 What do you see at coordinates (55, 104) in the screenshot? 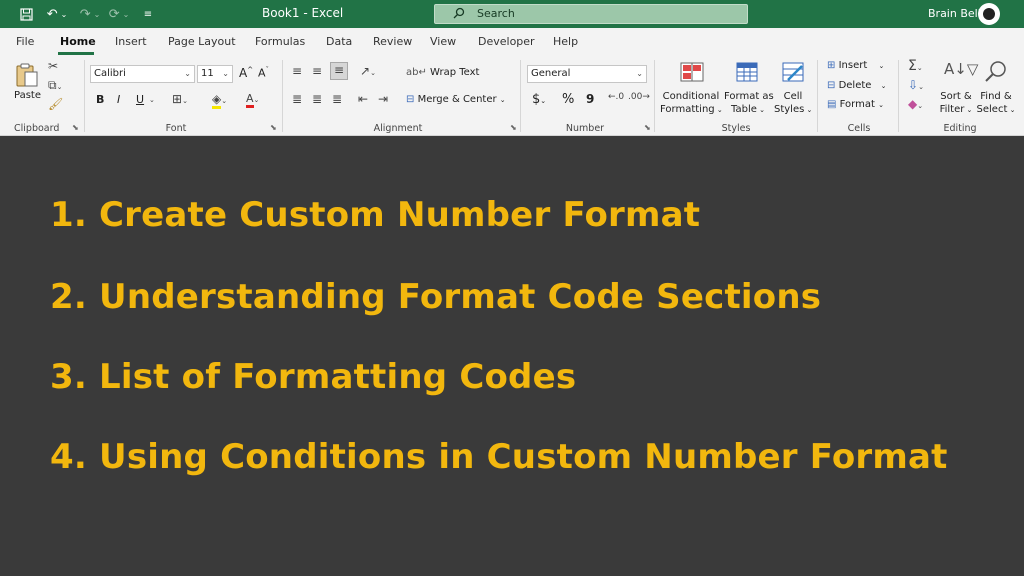
I see `format-painter-icon: 🖌` at bounding box center [55, 104].